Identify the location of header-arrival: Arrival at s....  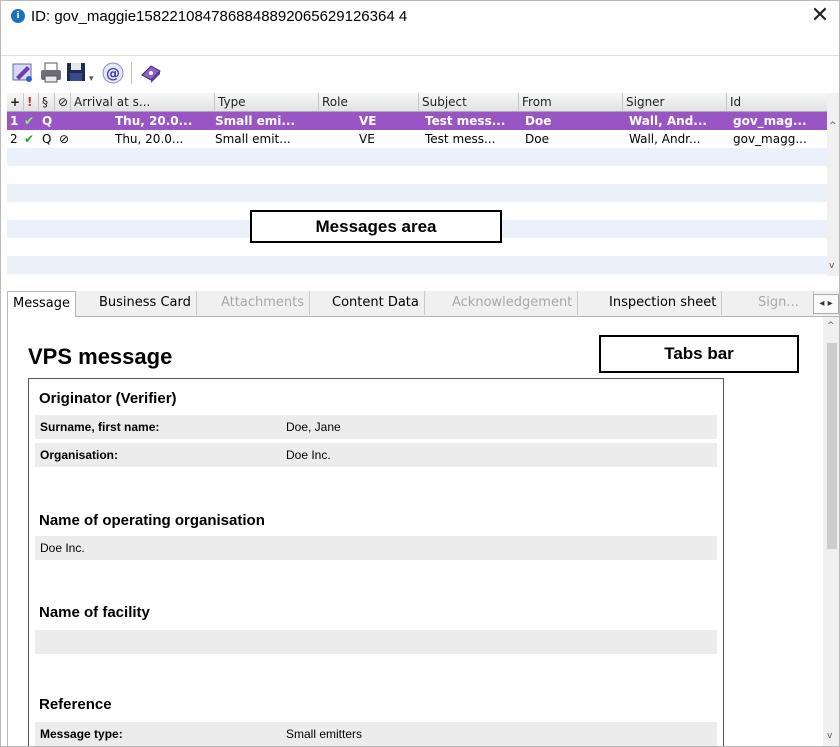
(143, 102).